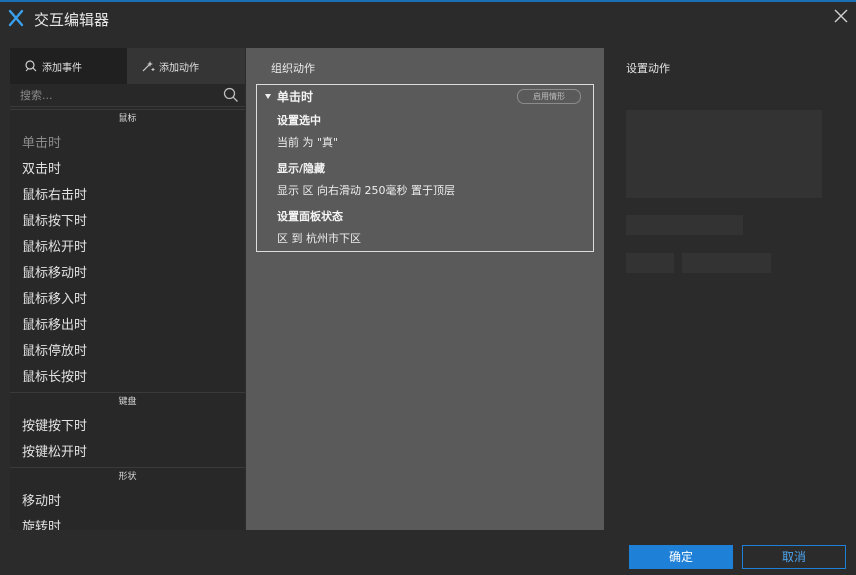 This screenshot has height=575, width=856. Describe the element at coordinates (54, 349) in the screenshot. I see `event-item-mouse-hover: 鼠标停放时` at that location.